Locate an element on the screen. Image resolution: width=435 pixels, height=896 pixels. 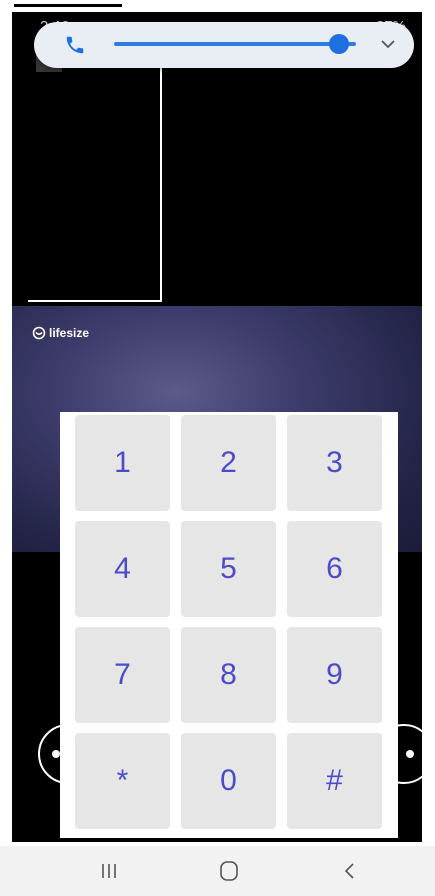
keypad-key: 4 is located at coordinates (122, 569).